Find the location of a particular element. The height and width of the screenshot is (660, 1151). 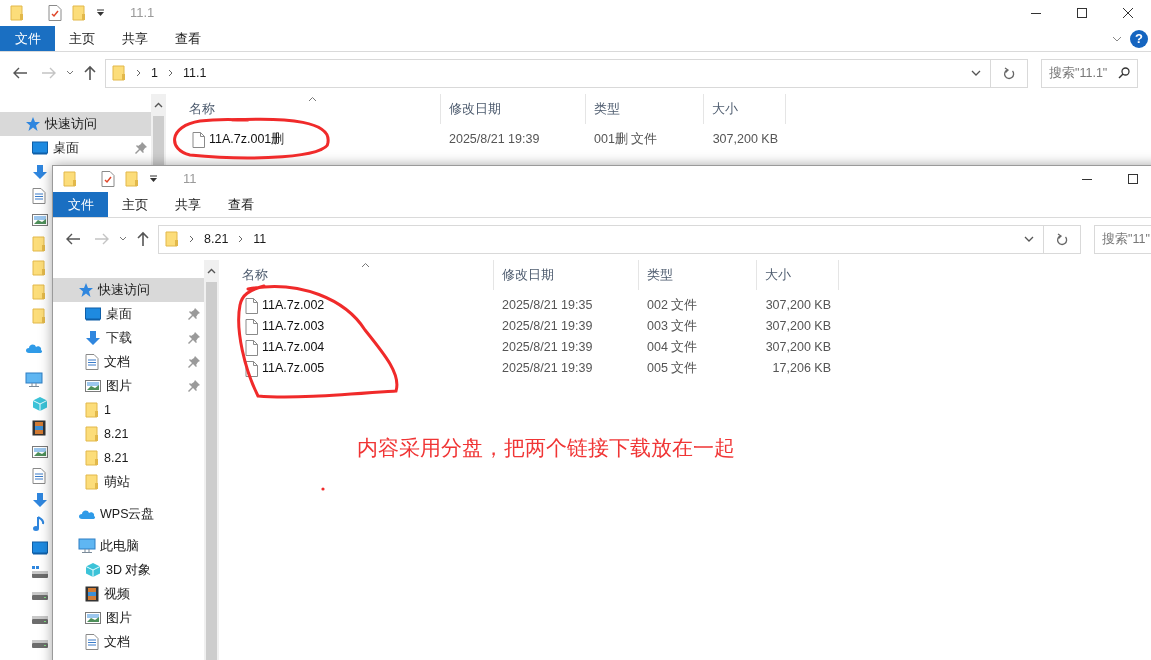

file-name: 11A.7z.004 is located at coordinates (293, 348).